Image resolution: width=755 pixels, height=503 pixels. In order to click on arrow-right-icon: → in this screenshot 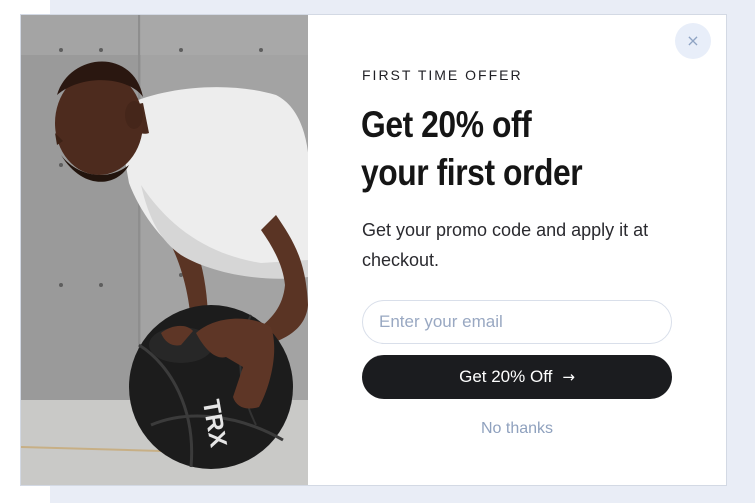, I will do `click(568, 377)`.